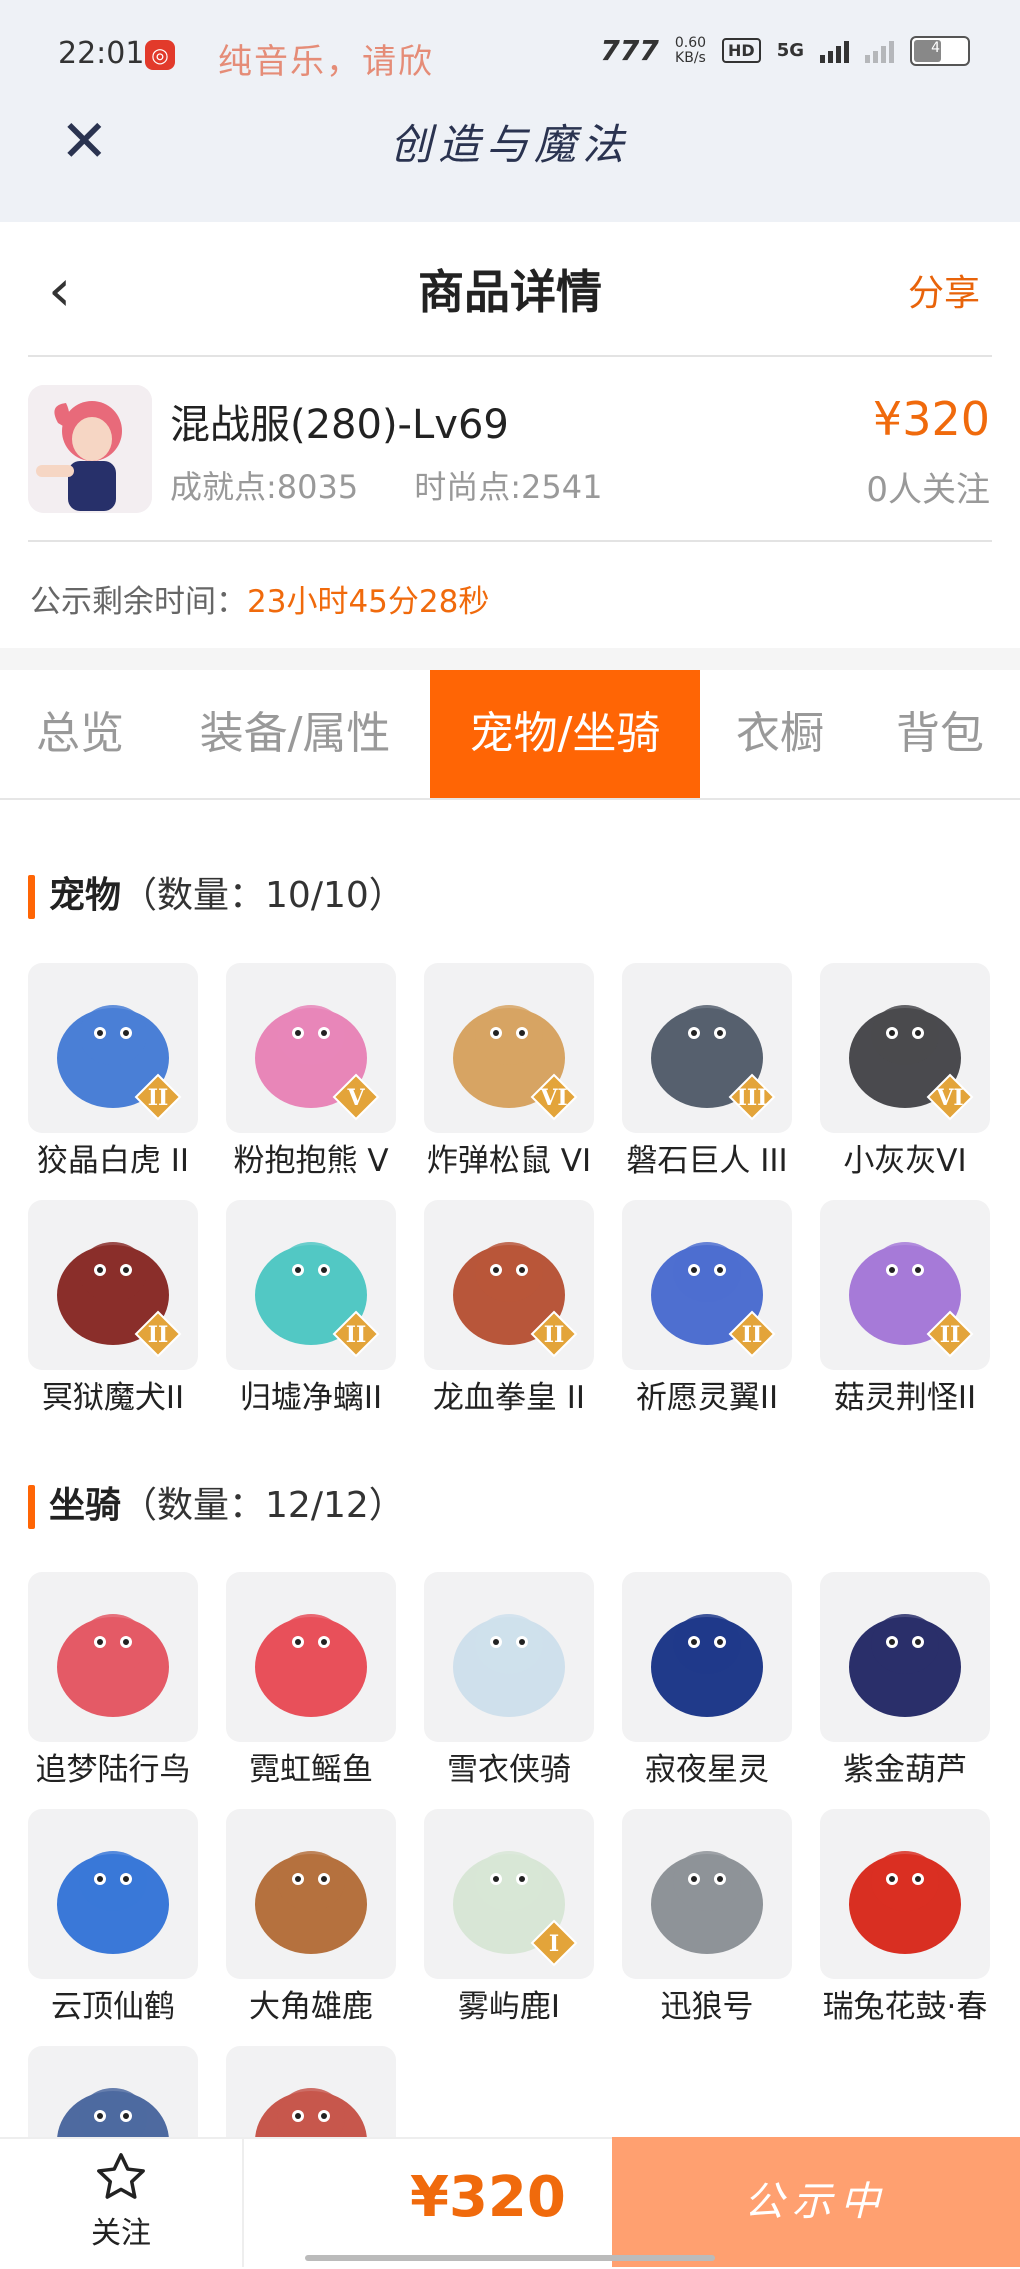 Image resolution: width=1020 pixels, height=2269 pixels. Describe the element at coordinates (554, 1944) in the screenshot. I see `svg-text: I` at that location.